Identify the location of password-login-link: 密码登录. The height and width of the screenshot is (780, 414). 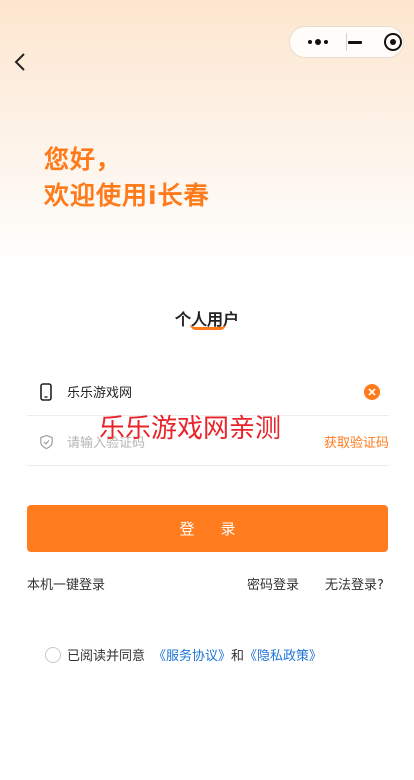
(273, 583).